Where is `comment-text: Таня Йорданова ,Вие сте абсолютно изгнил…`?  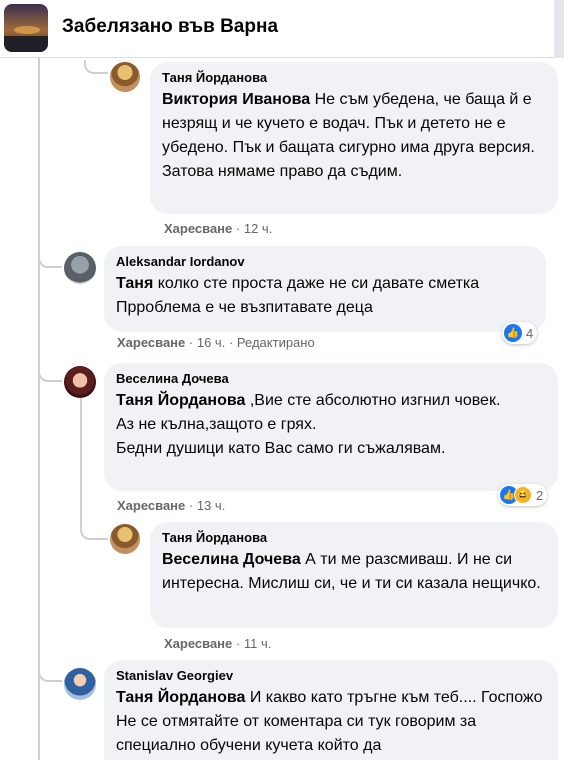 comment-text: Таня Йорданова ,Вие сте абсолютно изгнил… is located at coordinates (331, 425).